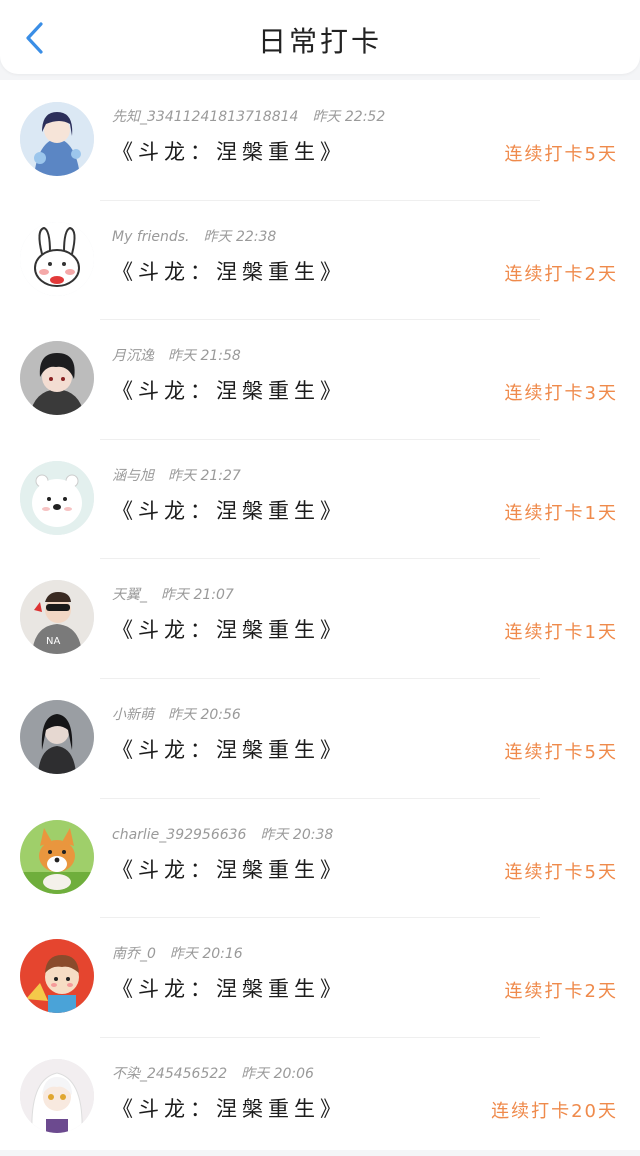 Image resolution: width=640 pixels, height=1156 pixels. What do you see at coordinates (57, 1095) in the screenshot?
I see `white-hair-girl-avatar` at bounding box center [57, 1095].